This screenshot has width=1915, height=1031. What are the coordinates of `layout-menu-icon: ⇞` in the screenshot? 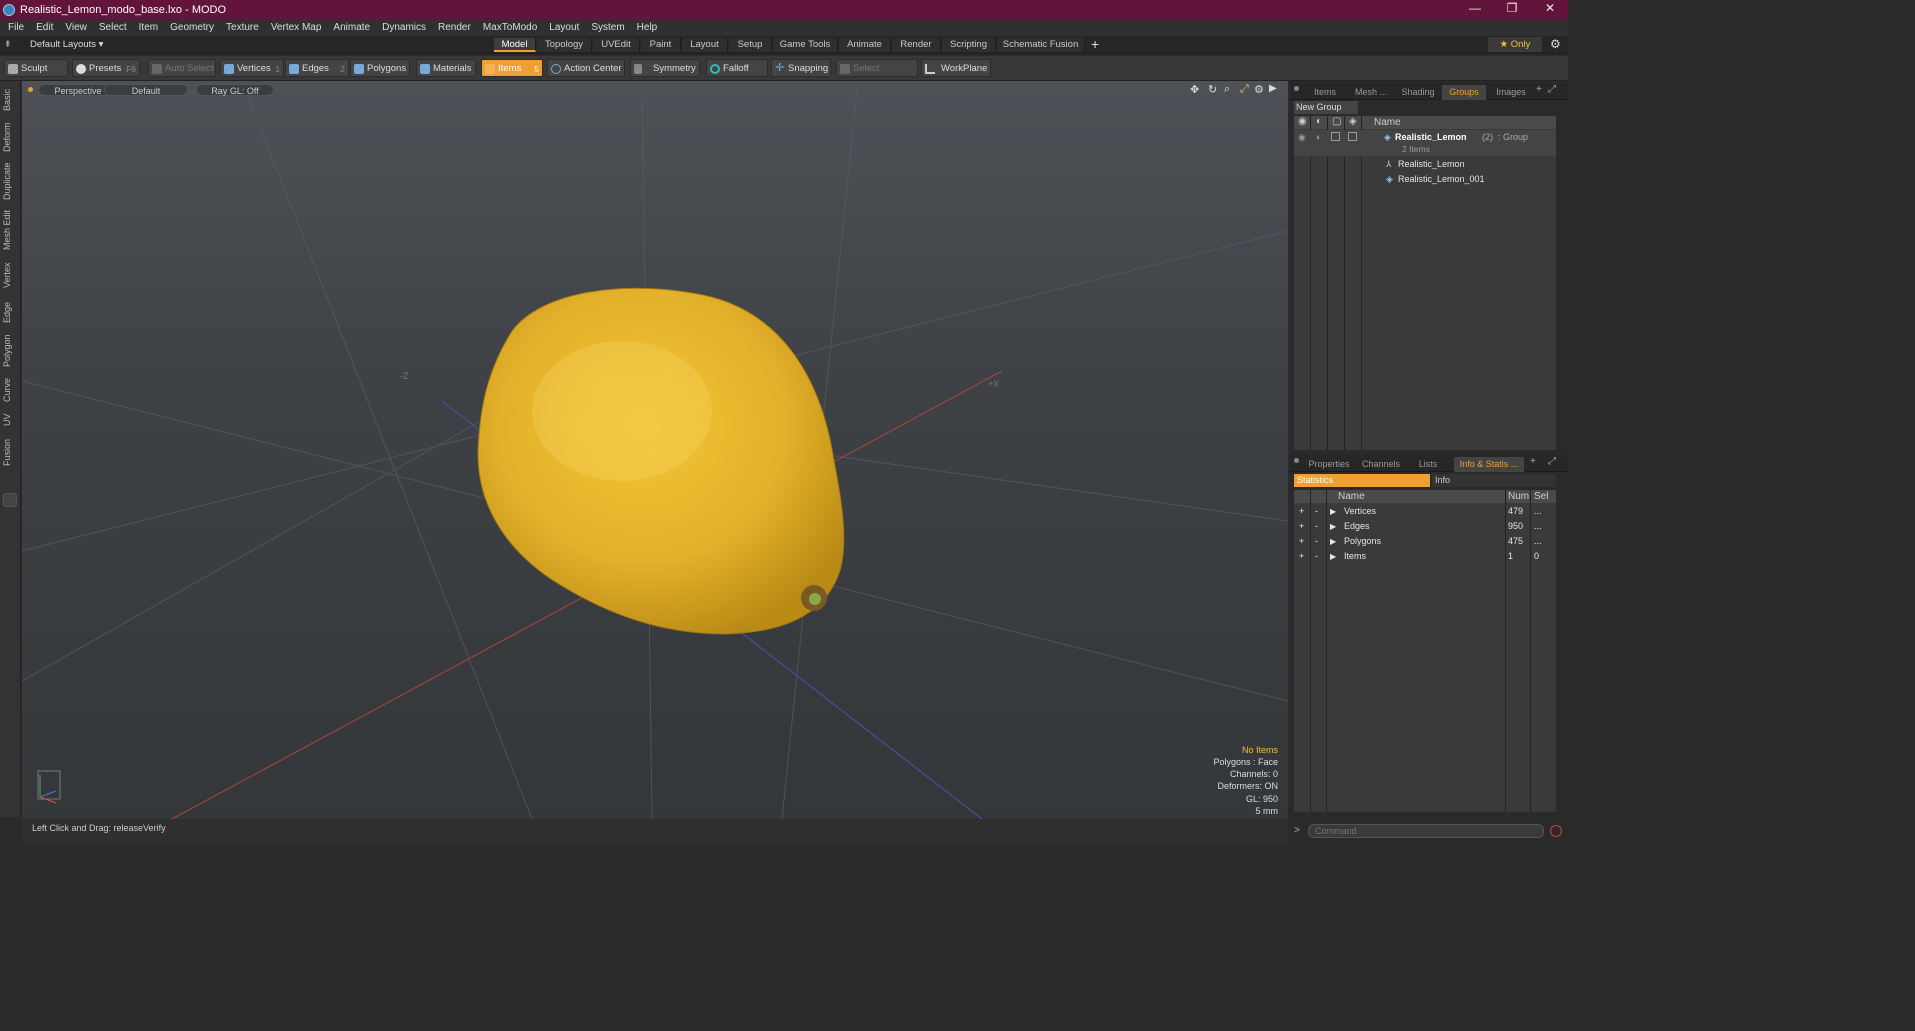 It's located at (8, 44).